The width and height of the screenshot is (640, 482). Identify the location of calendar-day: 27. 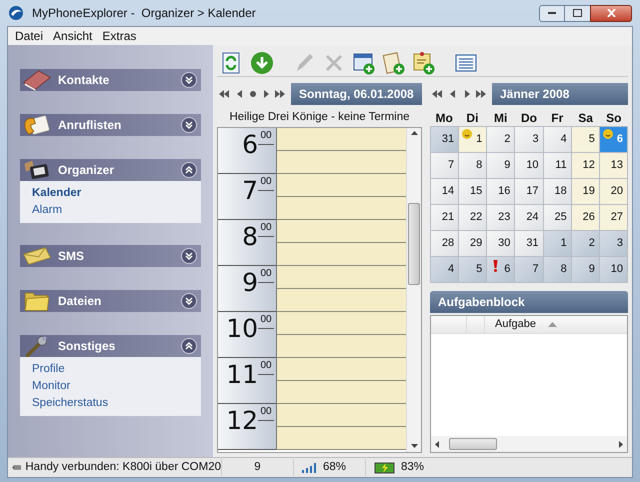
(614, 218).